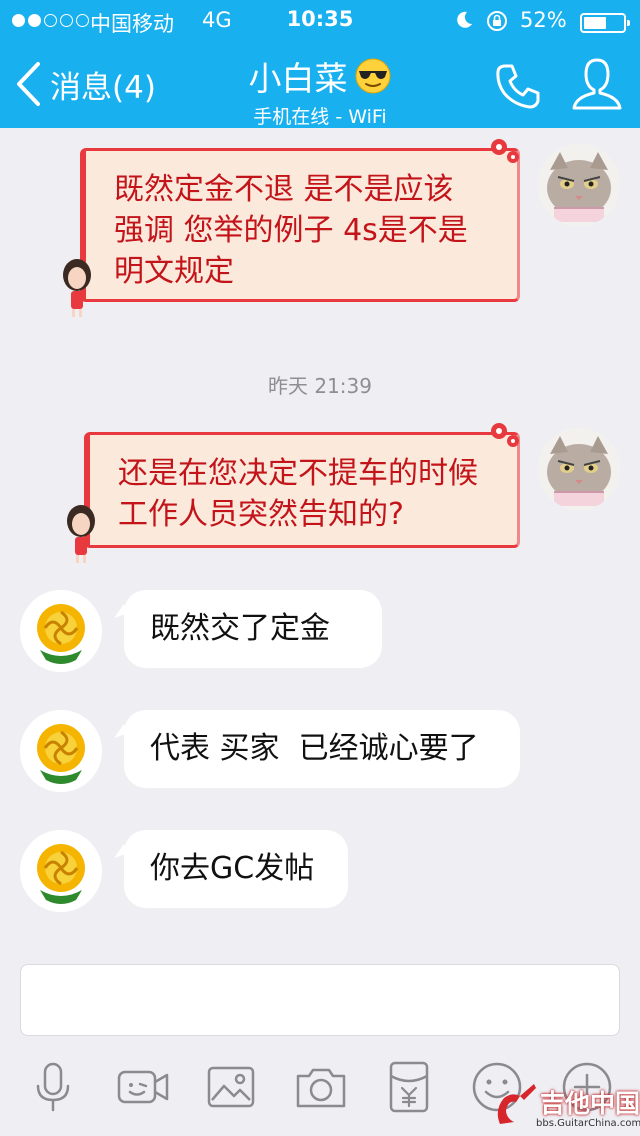 This screenshot has width=640, height=1136. Describe the element at coordinates (497, 21) in the screenshot. I see `rotation-lock-icon` at that location.